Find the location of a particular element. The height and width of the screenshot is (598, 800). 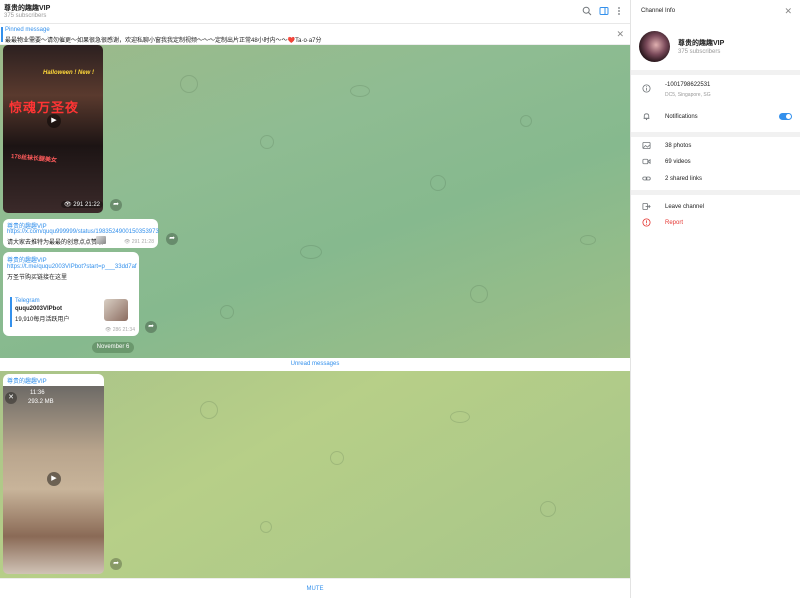

videos-link: 69 videos is located at coordinates (678, 162).